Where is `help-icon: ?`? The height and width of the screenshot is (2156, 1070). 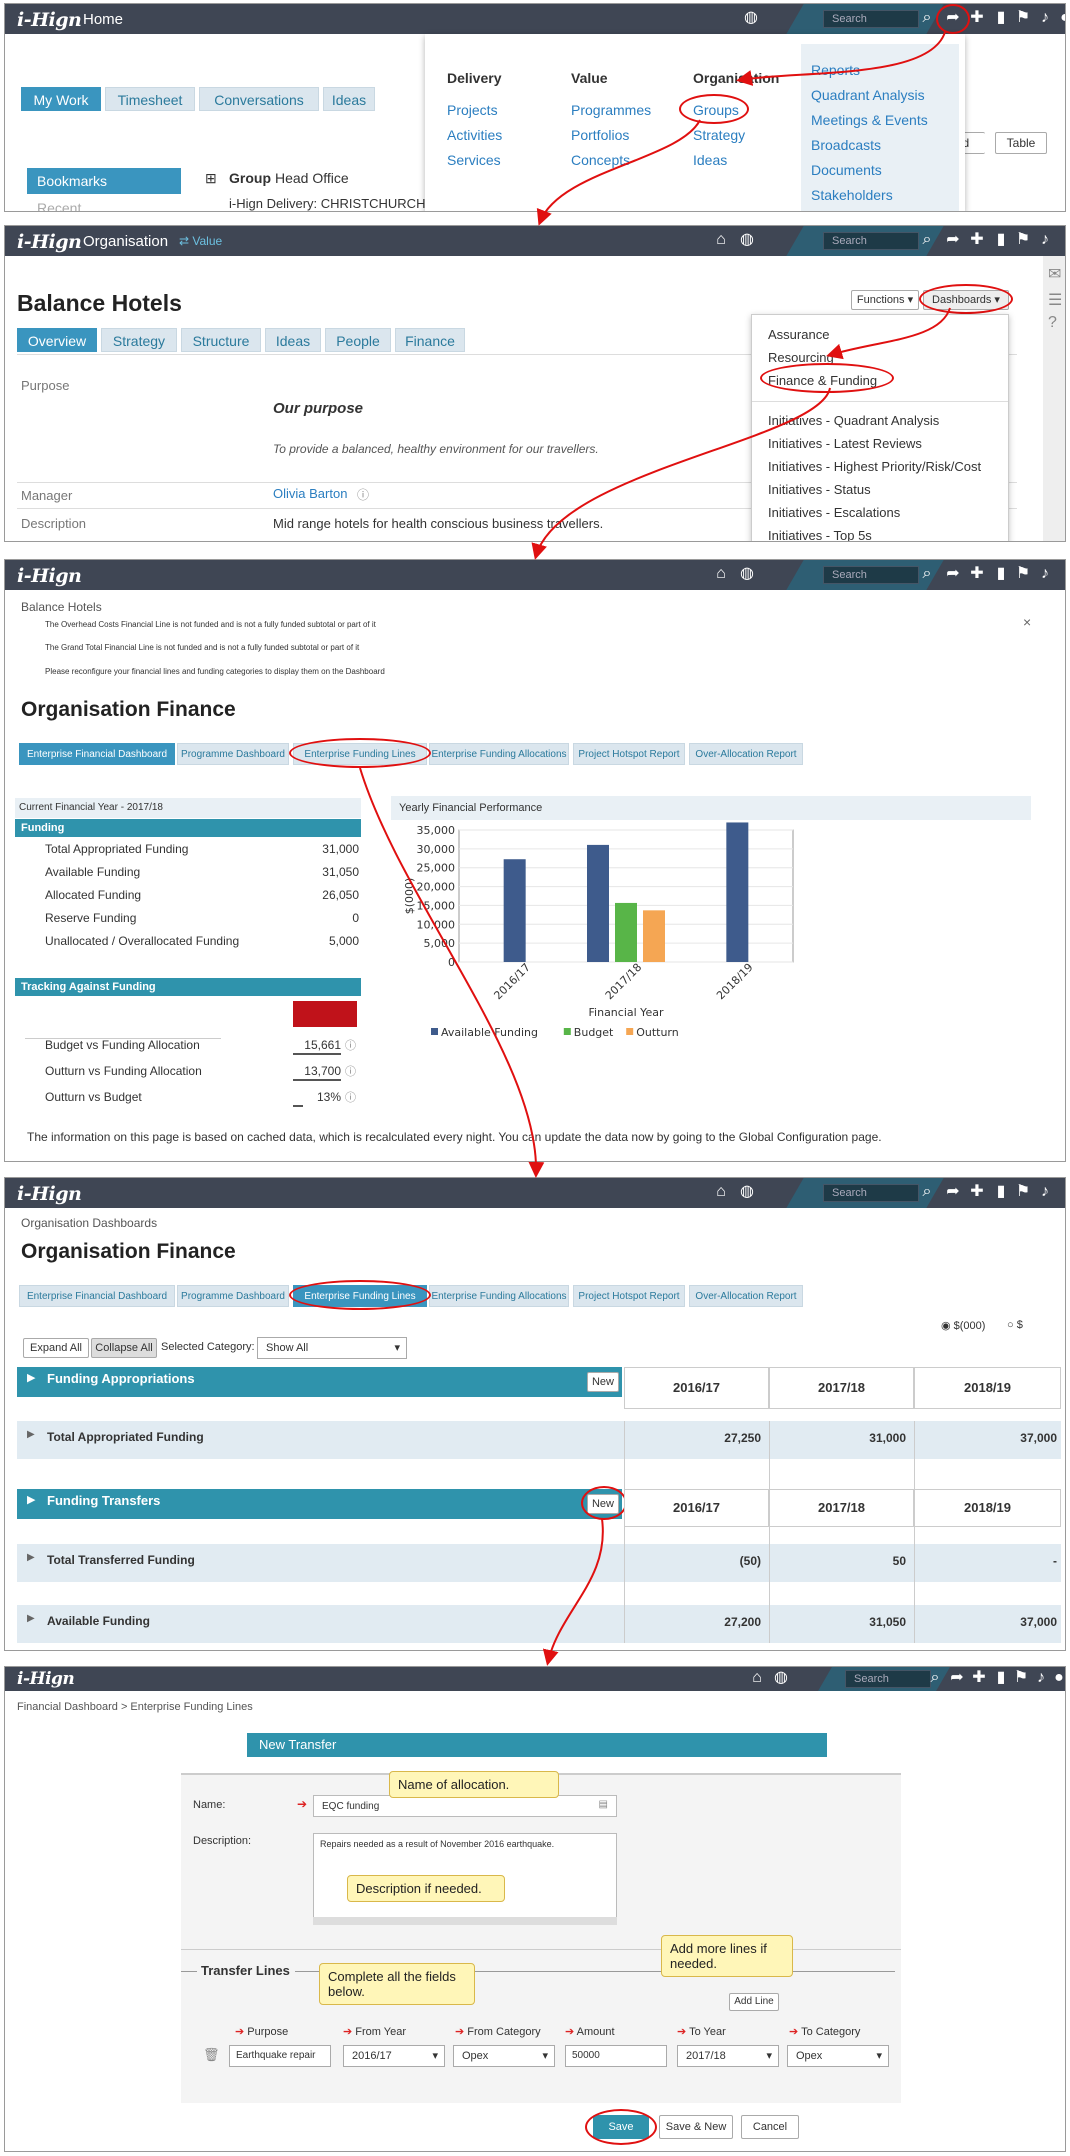
help-icon: ? is located at coordinates (1052, 323).